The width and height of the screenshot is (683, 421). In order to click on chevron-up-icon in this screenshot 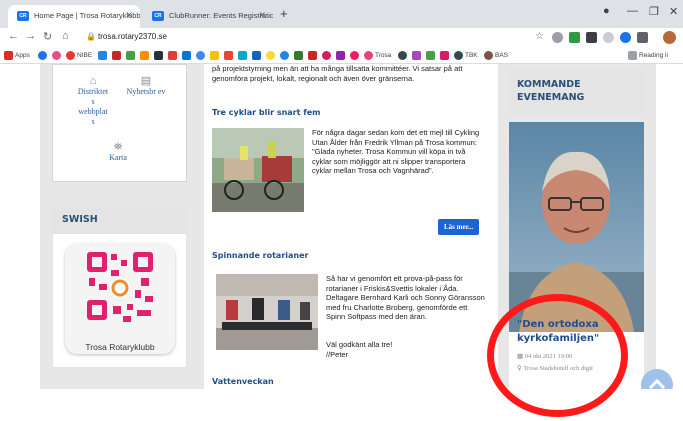, I will do `click(657, 383)`.